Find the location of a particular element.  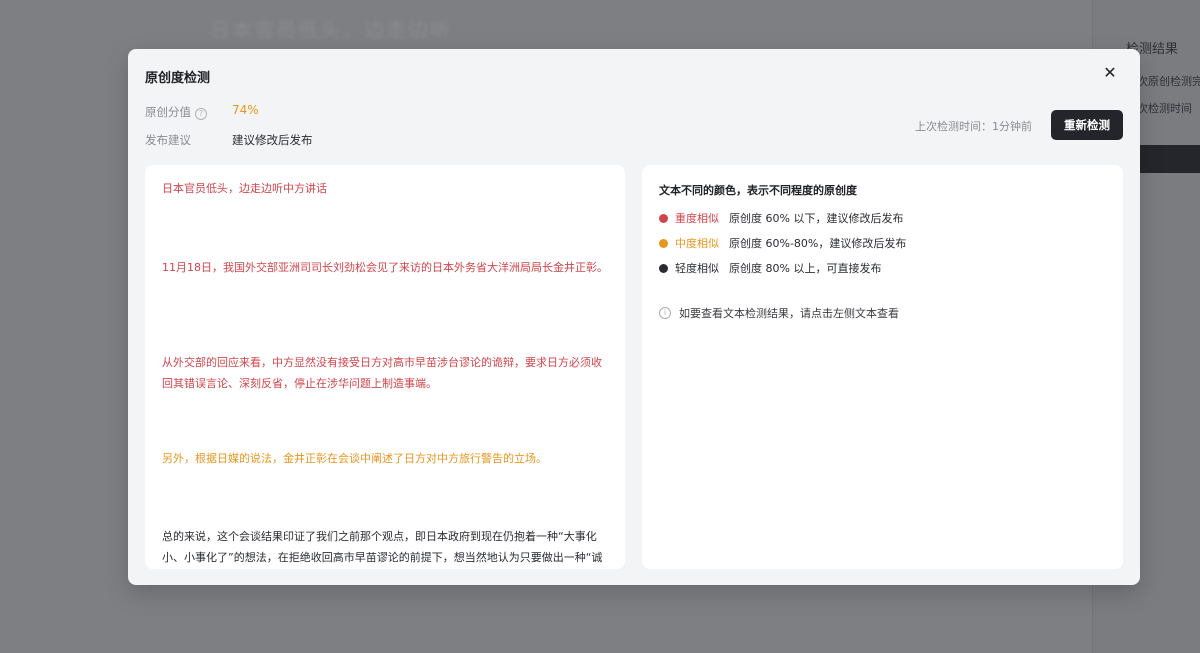

advice-value: 建议修改后发布 is located at coordinates (272, 140).